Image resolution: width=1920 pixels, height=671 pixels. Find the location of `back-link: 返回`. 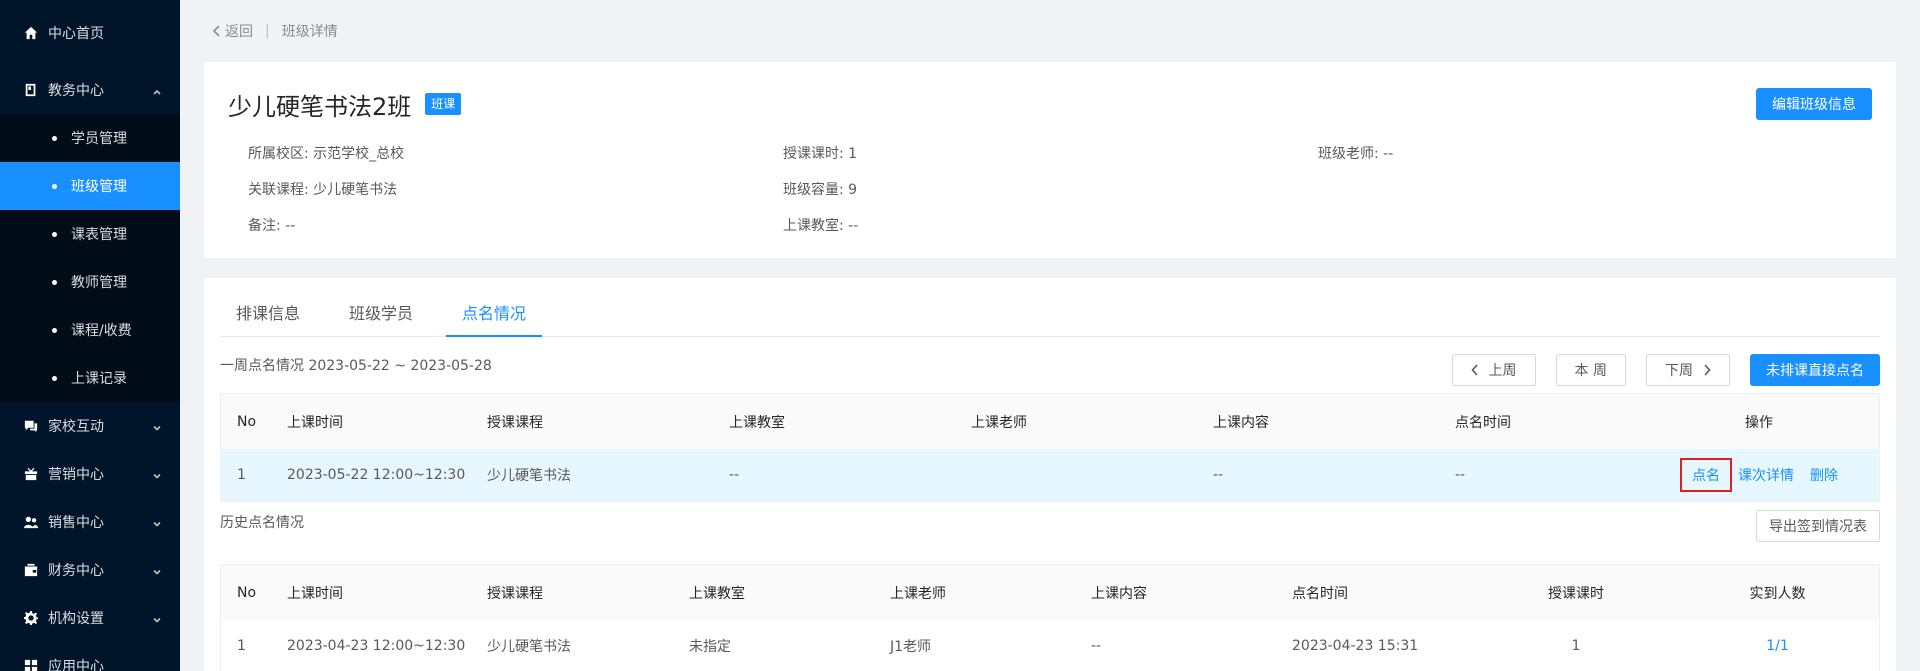

back-link: 返回 is located at coordinates (232, 31).